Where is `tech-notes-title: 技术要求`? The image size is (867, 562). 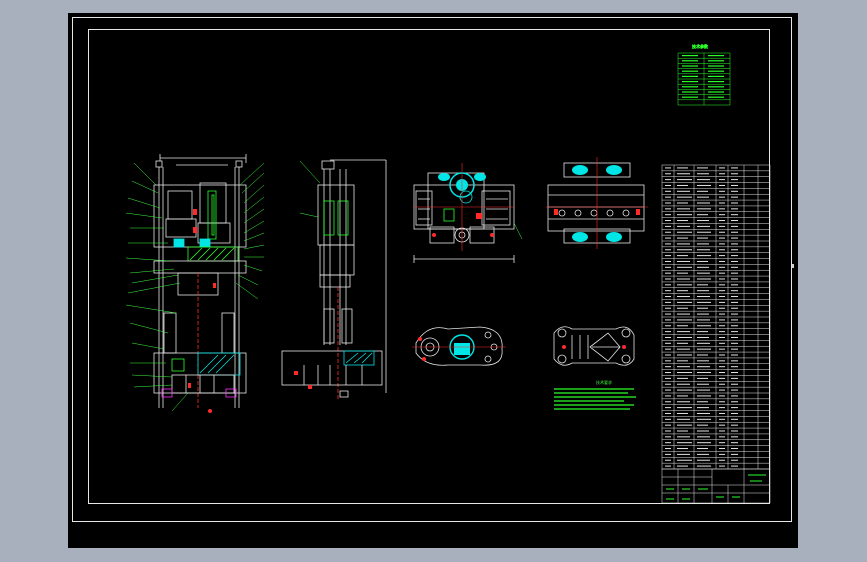
tech-notes-title: 技术要求 is located at coordinates (604, 382).